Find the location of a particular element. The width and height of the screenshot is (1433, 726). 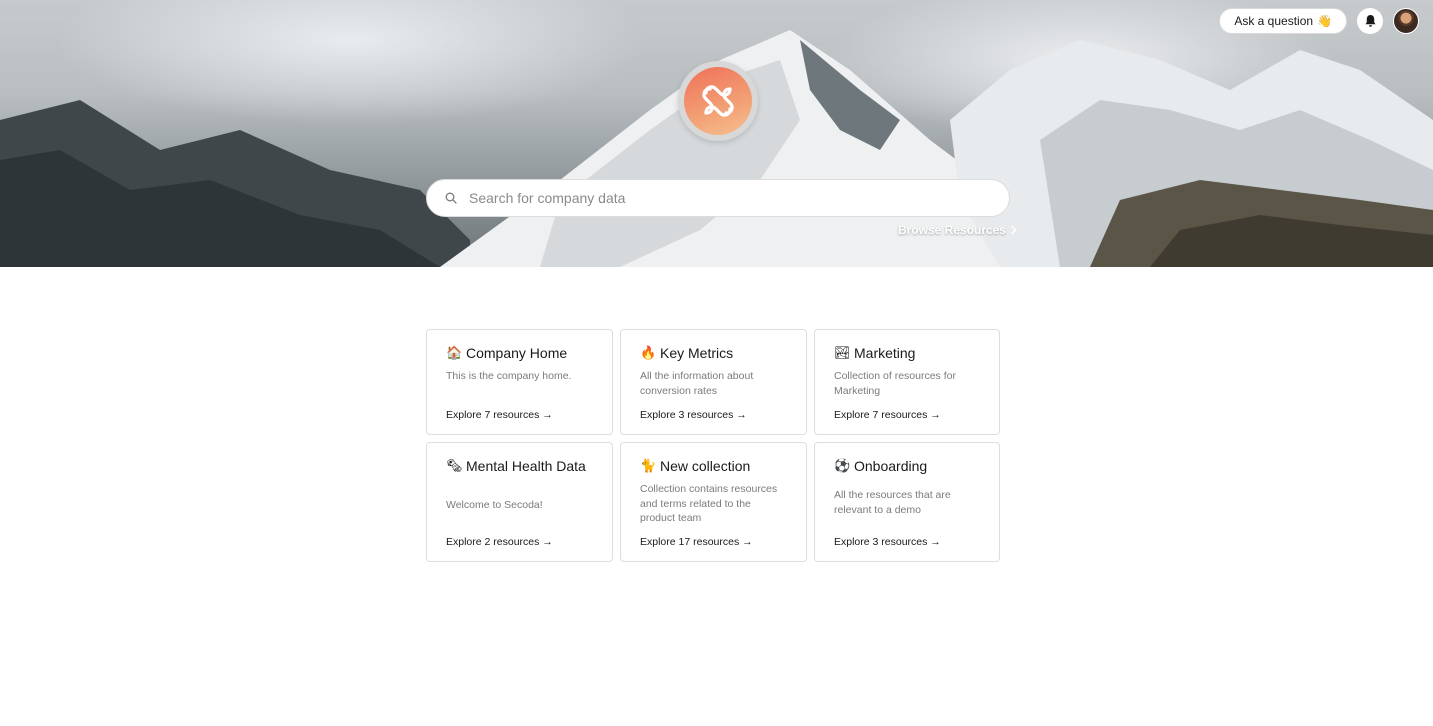

browse-resources-label: Browse Resources is located at coordinates (952, 230).